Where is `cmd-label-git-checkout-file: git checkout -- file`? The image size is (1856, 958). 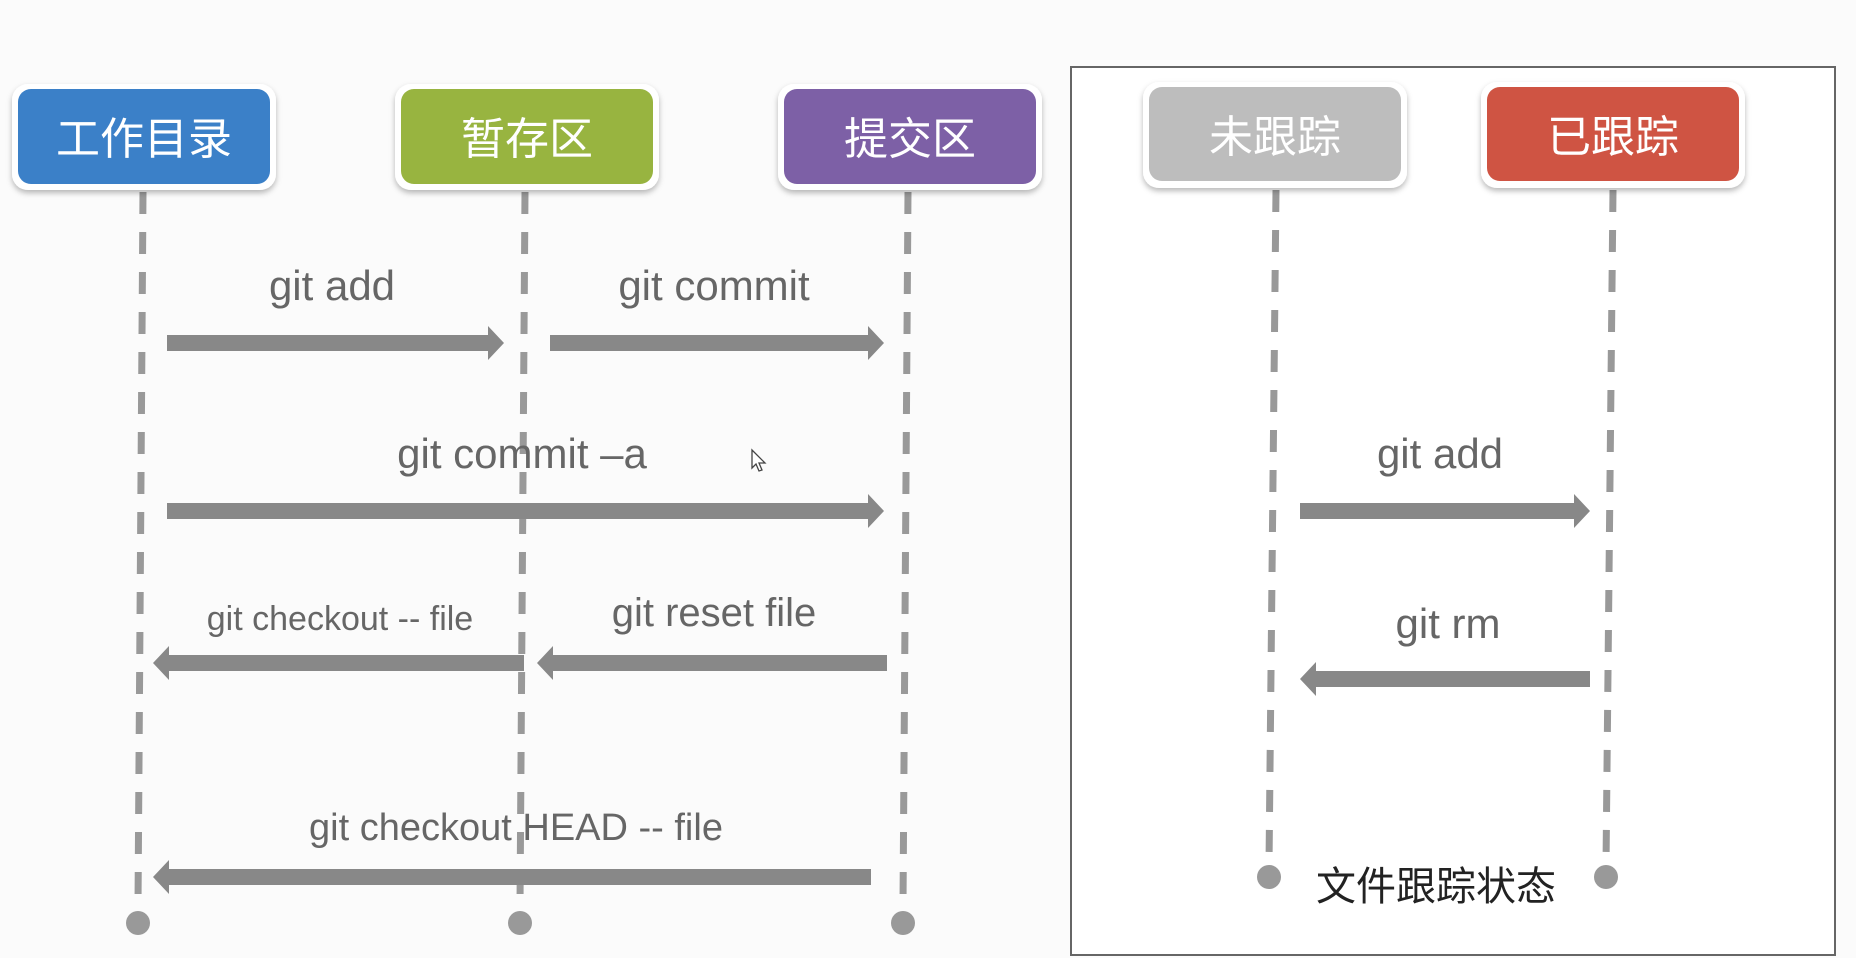 cmd-label-git-checkout-file: git checkout -- file is located at coordinates (340, 619).